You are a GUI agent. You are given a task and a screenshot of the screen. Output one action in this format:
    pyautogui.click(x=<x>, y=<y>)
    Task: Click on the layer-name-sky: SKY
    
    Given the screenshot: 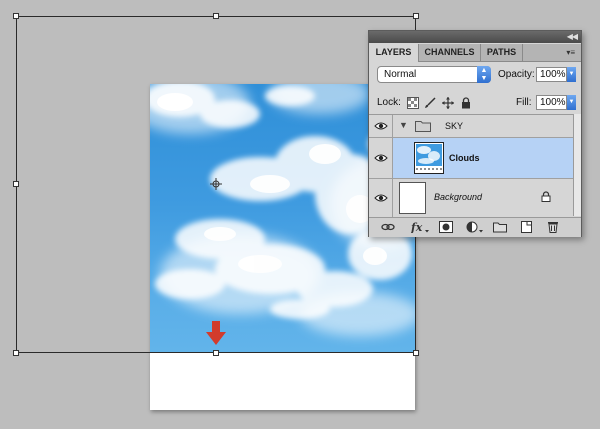 What is the action you would take?
    pyautogui.click(x=454, y=126)
    